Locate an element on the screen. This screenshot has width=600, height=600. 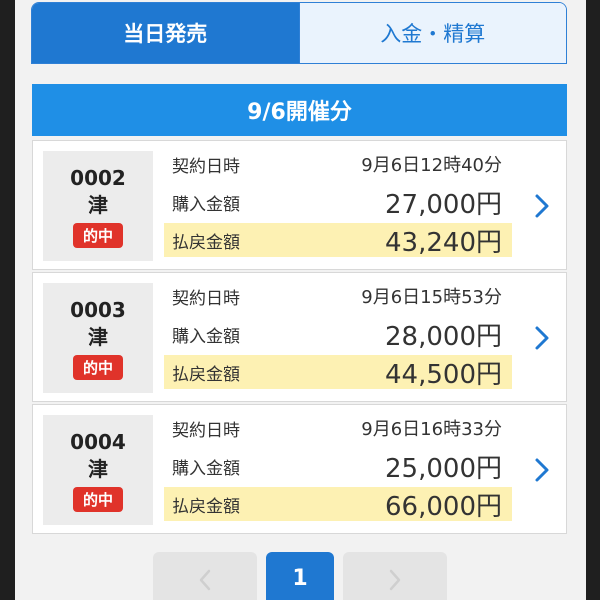
tab-bar: 当日発売 入金・精算 is located at coordinates (299, 33).